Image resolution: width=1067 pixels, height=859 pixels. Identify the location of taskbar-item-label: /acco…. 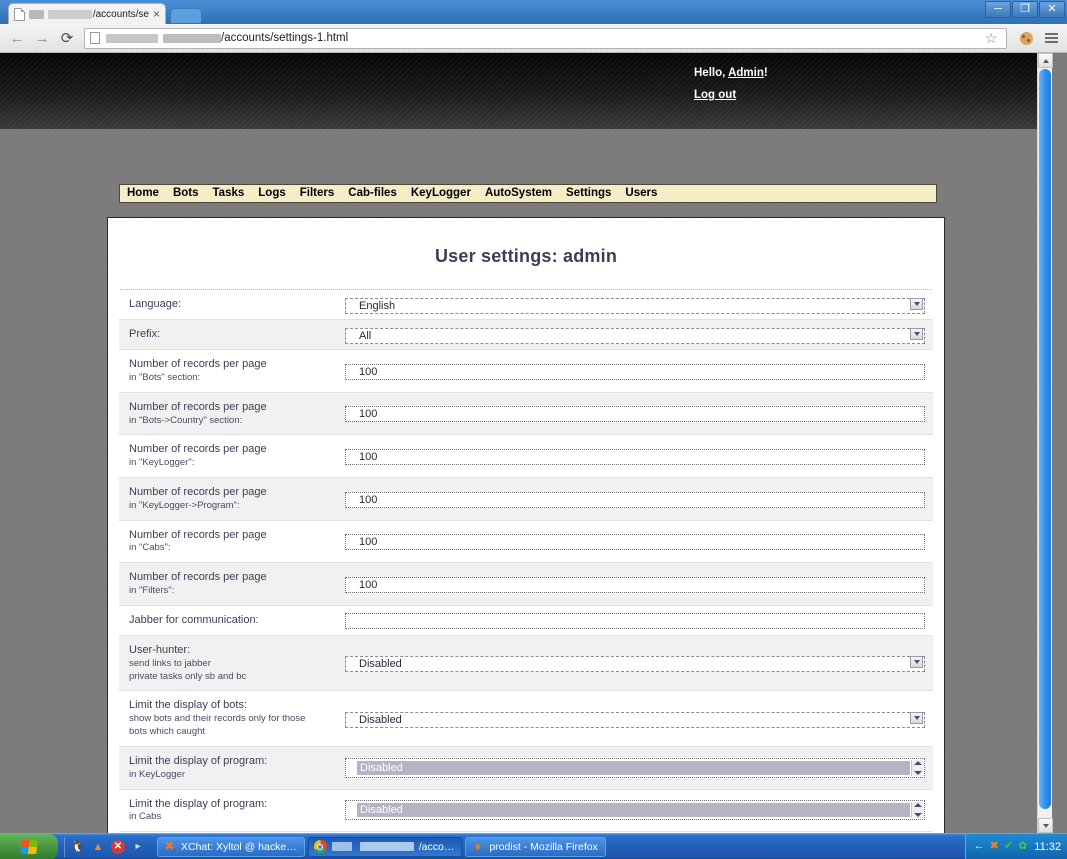
(436, 846).